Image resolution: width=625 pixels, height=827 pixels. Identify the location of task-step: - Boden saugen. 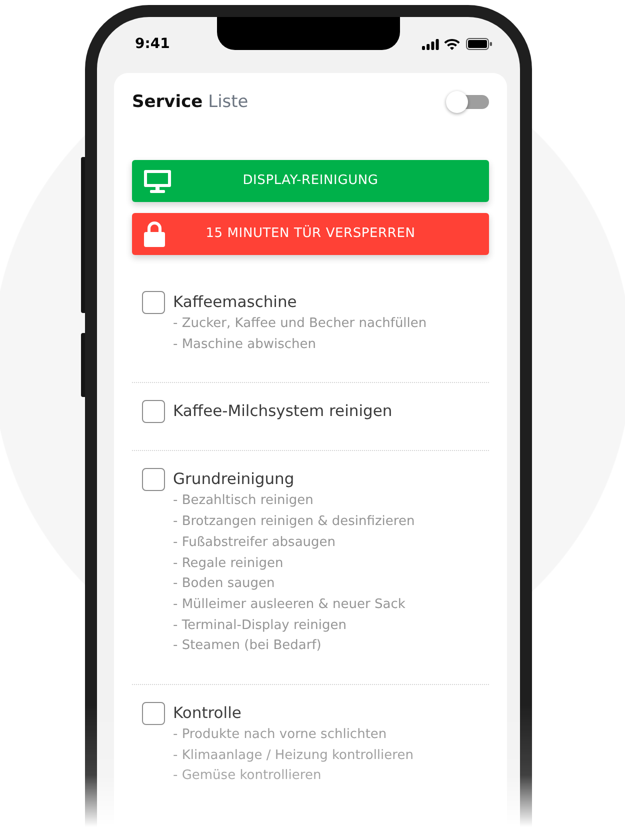
(331, 584).